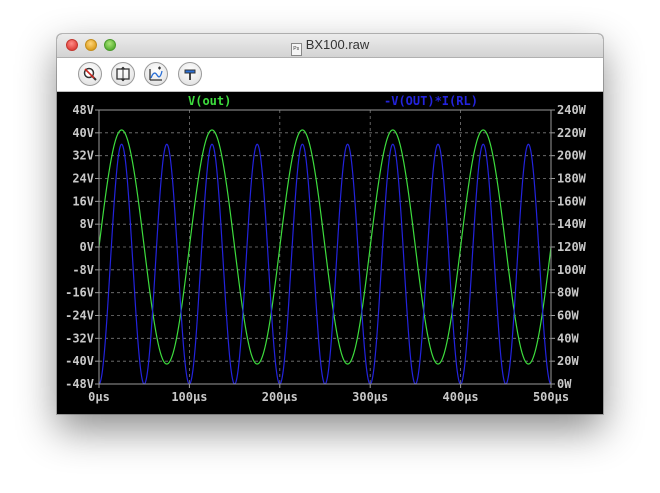  What do you see at coordinates (572, 156) in the screenshot?
I see `y-right-tick-label: 200W` at bounding box center [572, 156].